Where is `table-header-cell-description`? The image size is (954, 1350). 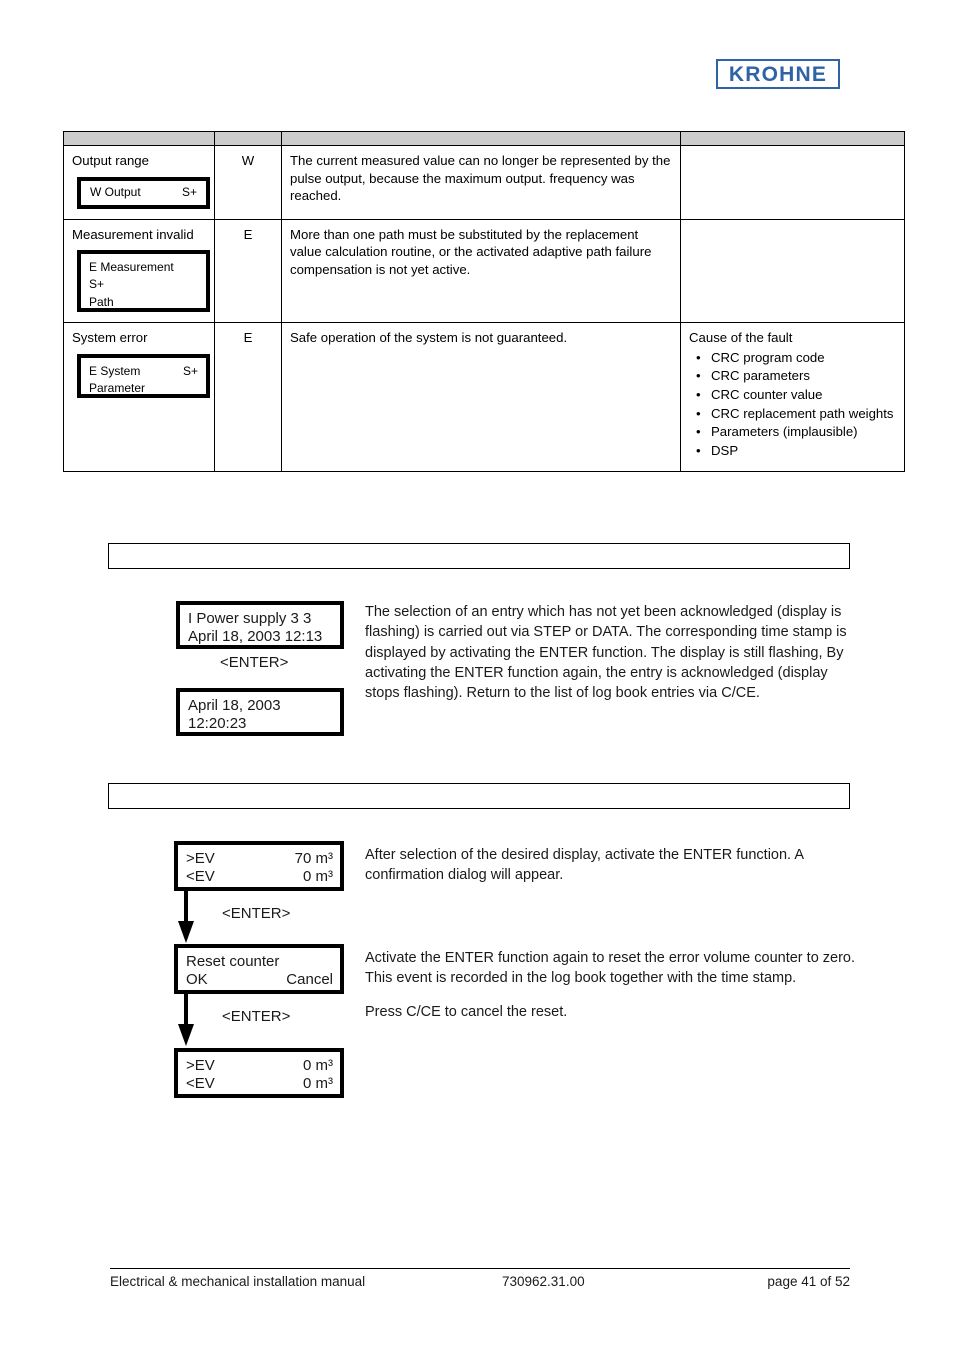 table-header-cell-description is located at coordinates (481, 138).